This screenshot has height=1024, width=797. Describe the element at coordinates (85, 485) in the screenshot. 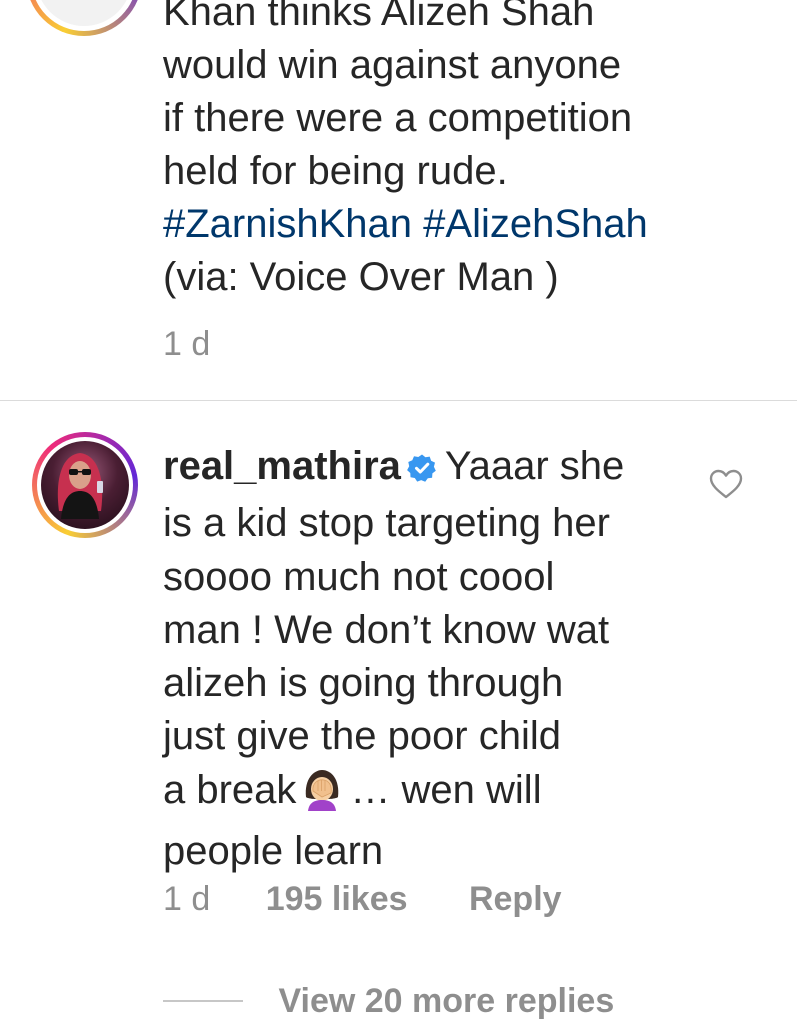

I see `commenter-avatar` at that location.